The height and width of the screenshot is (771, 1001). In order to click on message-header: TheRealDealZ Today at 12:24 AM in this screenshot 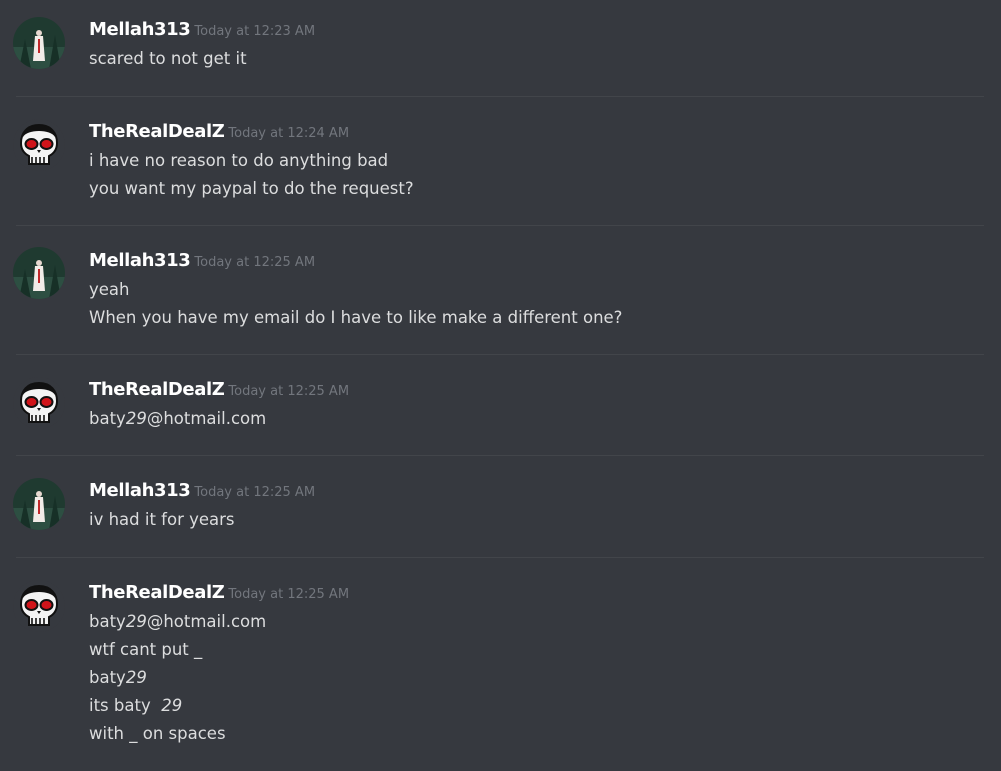, I will do `click(219, 133)`.